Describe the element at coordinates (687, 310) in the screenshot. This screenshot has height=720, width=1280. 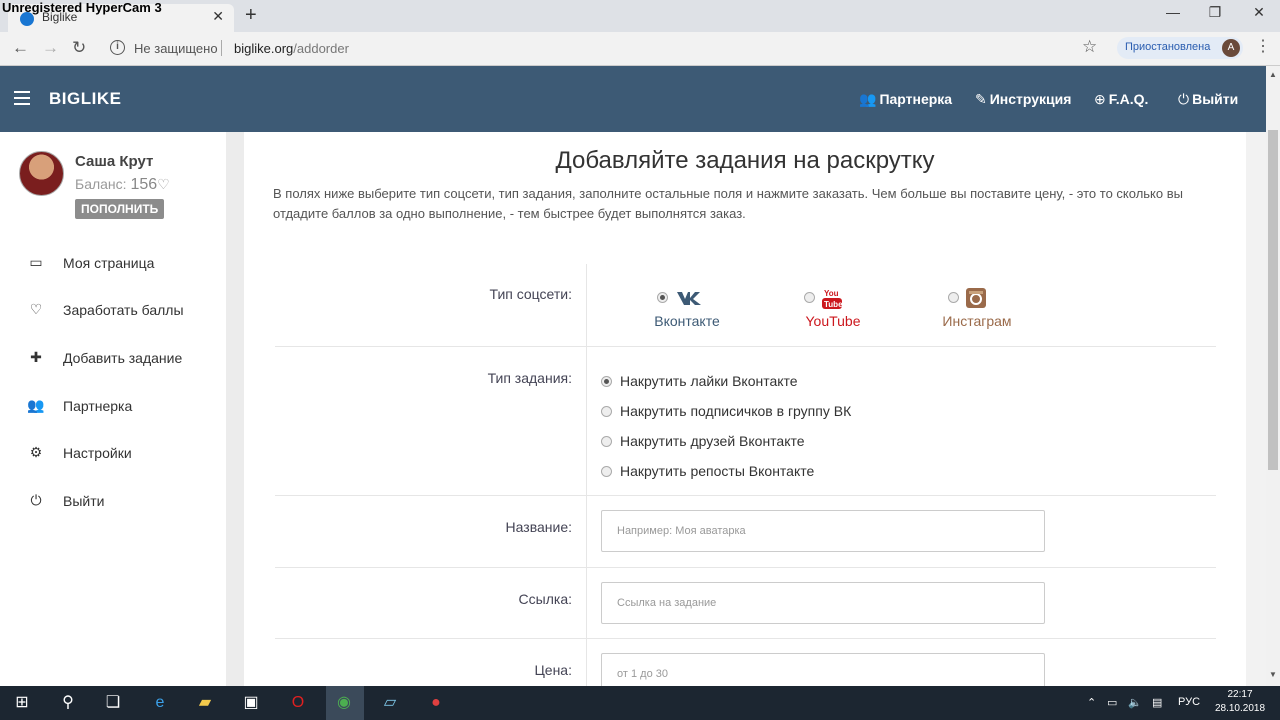
I see `social-option-vk: Вконтакте` at that location.